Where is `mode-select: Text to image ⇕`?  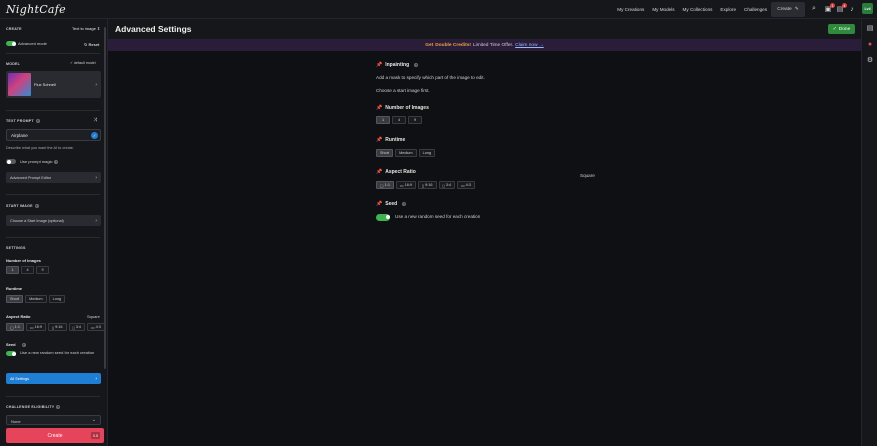 mode-select: Text to image ⇕ is located at coordinates (86, 28).